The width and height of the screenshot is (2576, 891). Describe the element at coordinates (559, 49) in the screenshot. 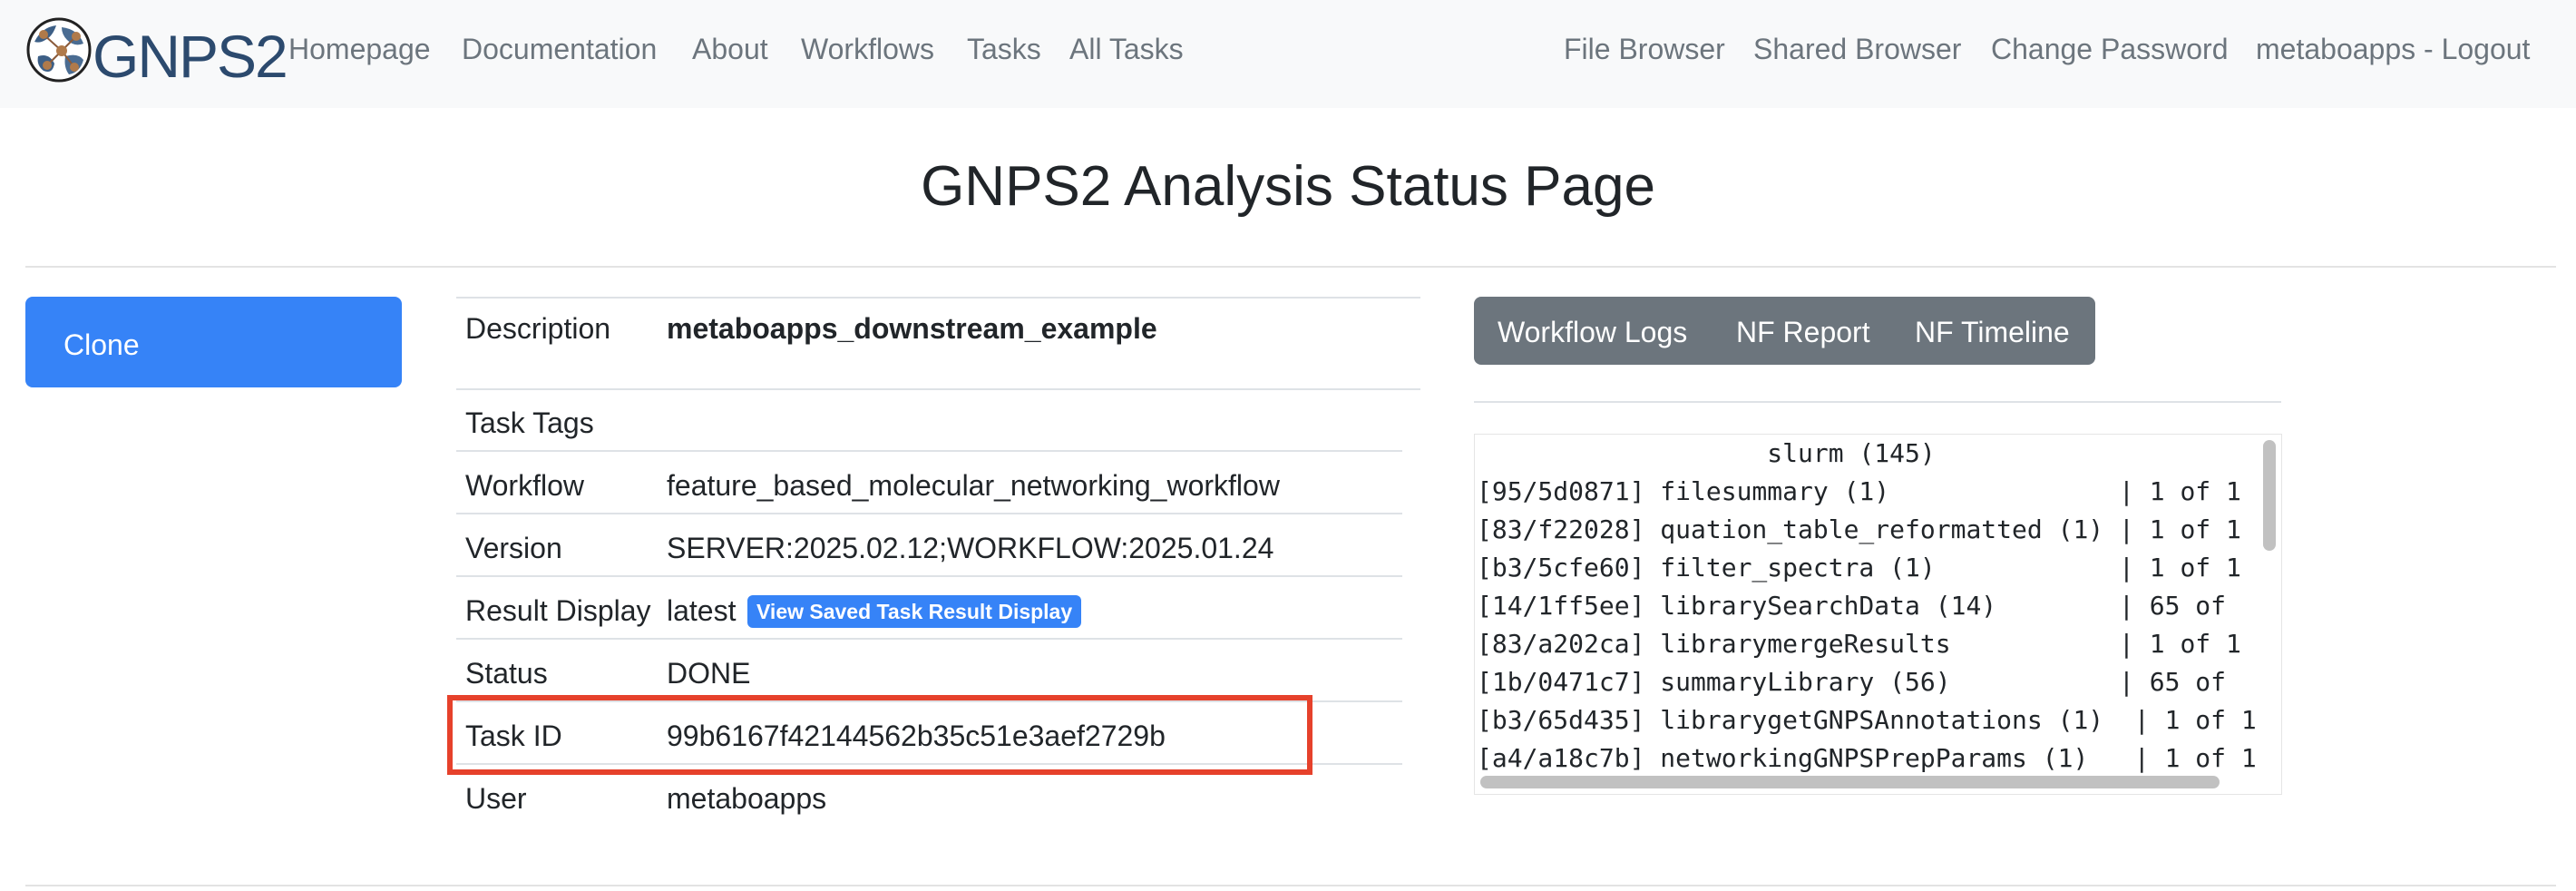

I see `nav-documentation: Documentation` at that location.